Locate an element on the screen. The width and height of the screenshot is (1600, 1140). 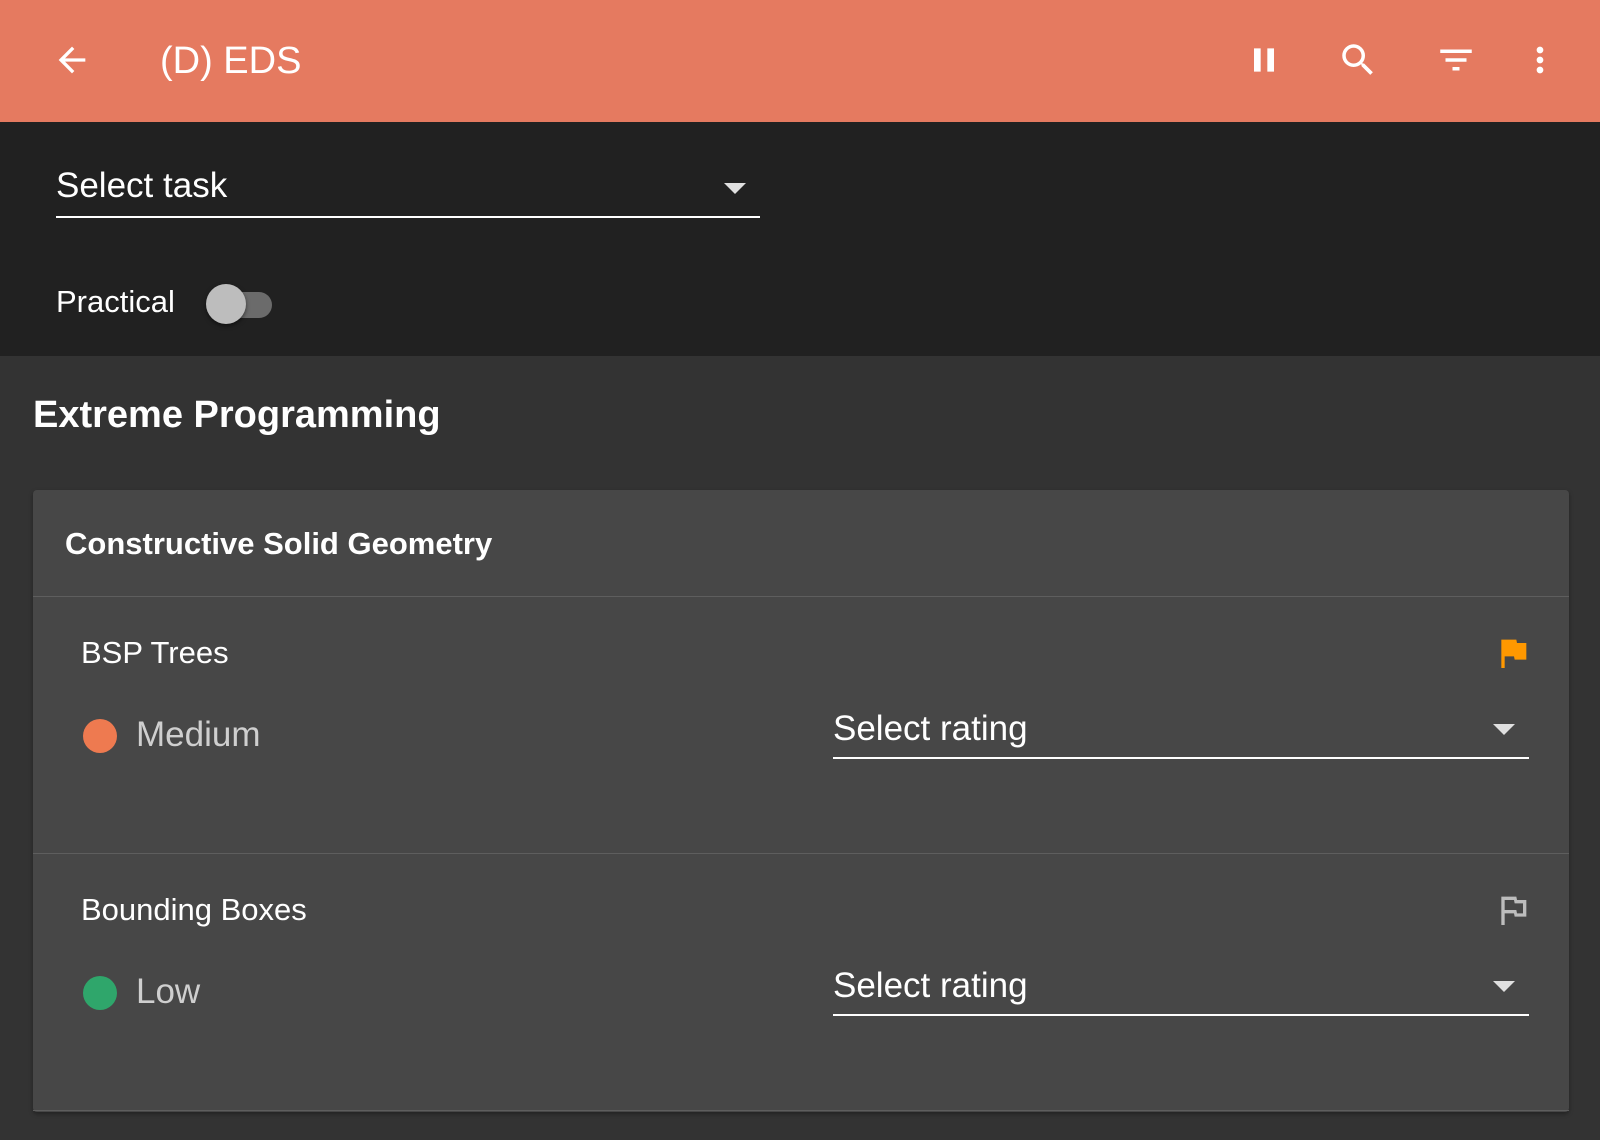
practical-label: Practical is located at coordinates (115, 301).